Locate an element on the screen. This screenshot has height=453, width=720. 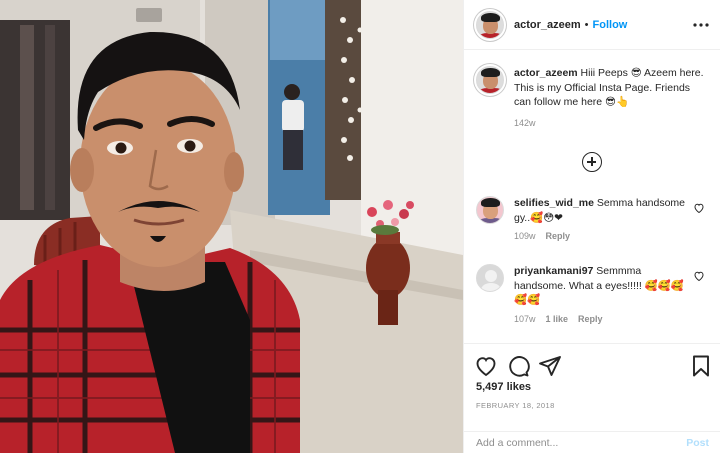
more-options-icon is located at coordinates (701, 23).